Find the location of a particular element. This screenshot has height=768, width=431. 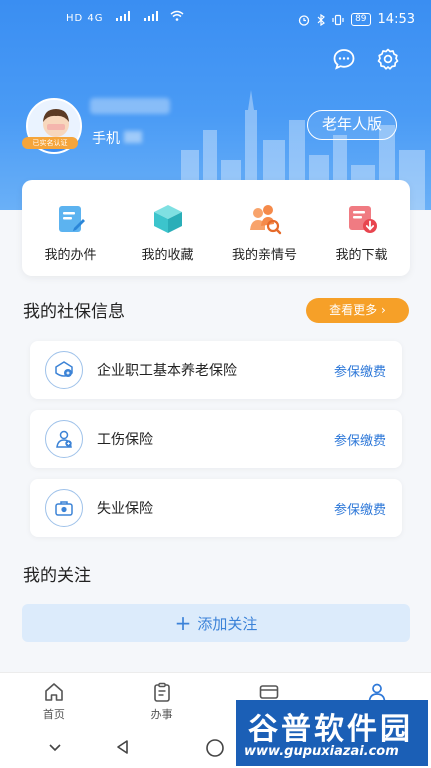

add-follow-label: 添加关注 is located at coordinates (227, 623).